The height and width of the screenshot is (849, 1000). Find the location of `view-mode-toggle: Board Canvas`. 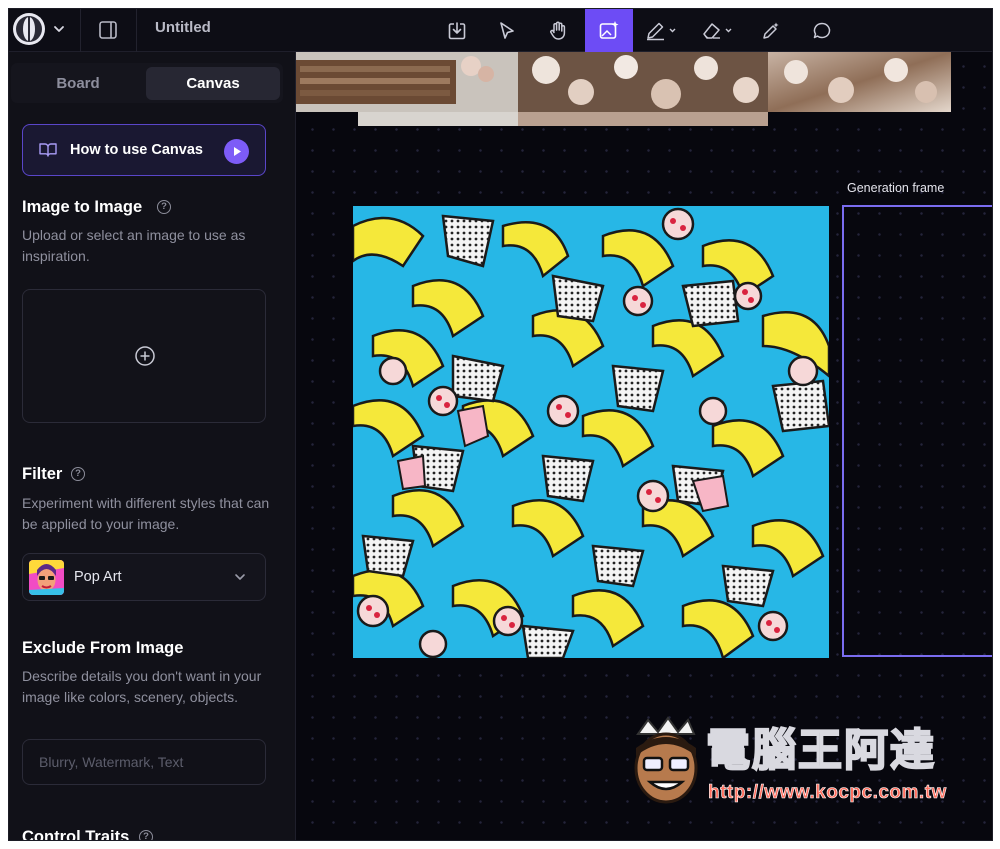

view-mode-toggle: Board Canvas is located at coordinates (147, 83).